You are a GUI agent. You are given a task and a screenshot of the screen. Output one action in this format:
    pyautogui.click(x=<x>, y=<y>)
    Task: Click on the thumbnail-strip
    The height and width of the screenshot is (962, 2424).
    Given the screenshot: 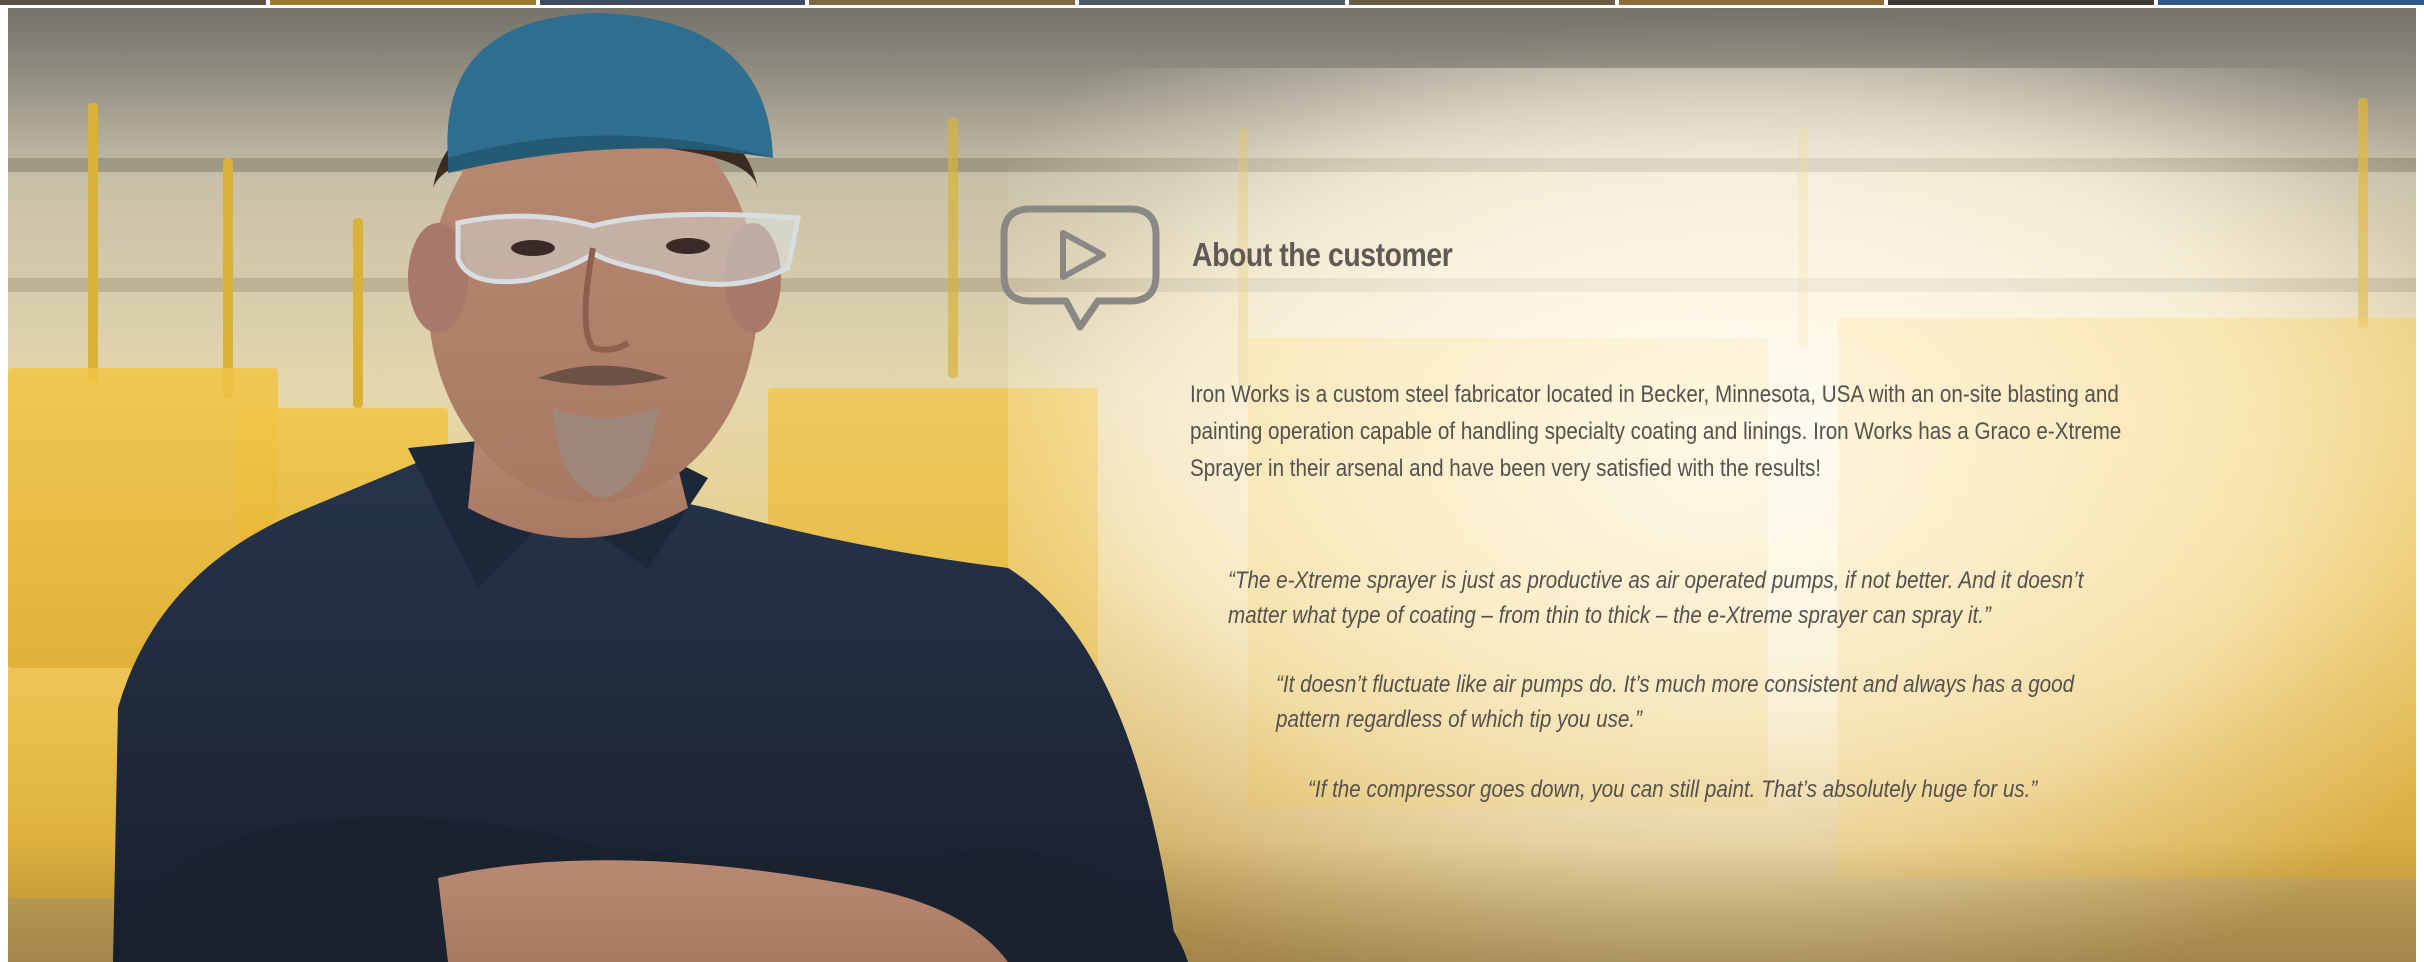 What is the action you would take?
    pyautogui.click(x=1212, y=2)
    